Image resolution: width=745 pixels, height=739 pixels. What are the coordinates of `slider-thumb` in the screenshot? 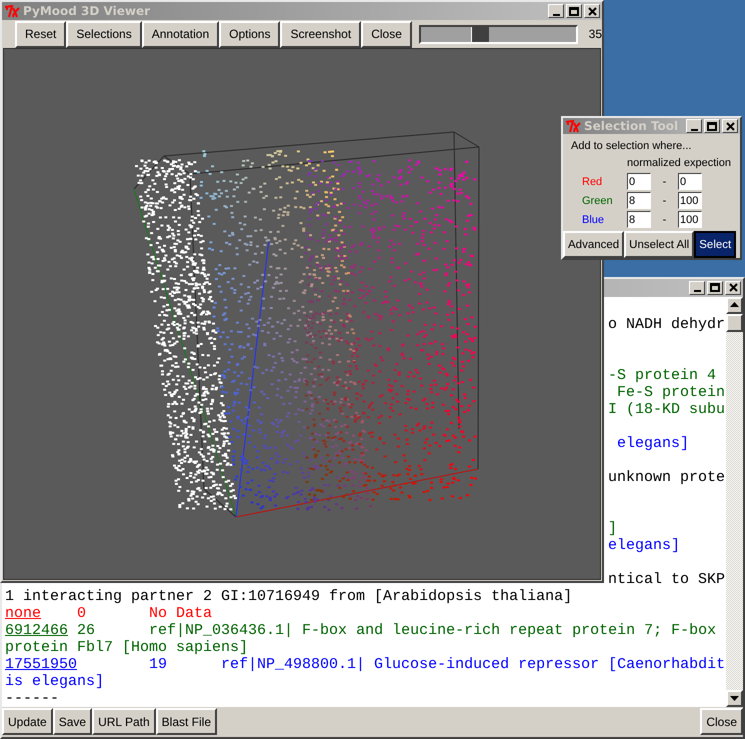 It's located at (480, 34).